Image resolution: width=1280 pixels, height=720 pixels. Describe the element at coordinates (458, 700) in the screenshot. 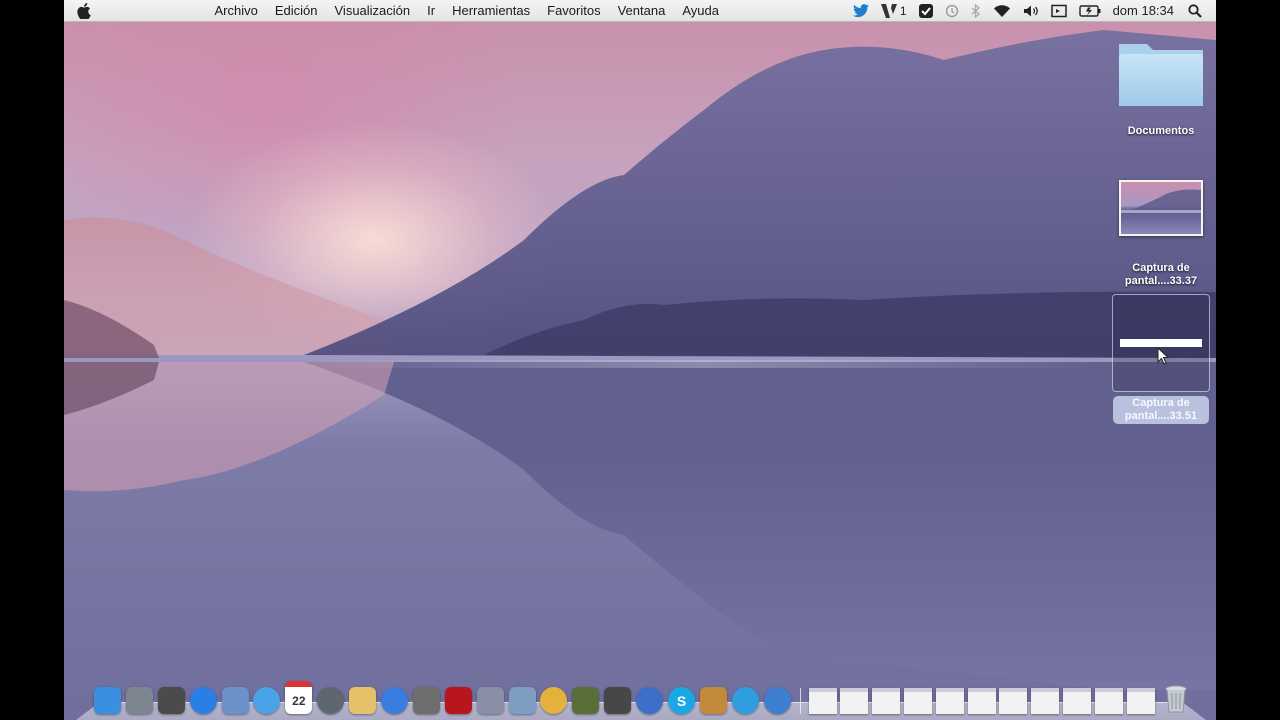

I see `photo-app-icon` at that location.